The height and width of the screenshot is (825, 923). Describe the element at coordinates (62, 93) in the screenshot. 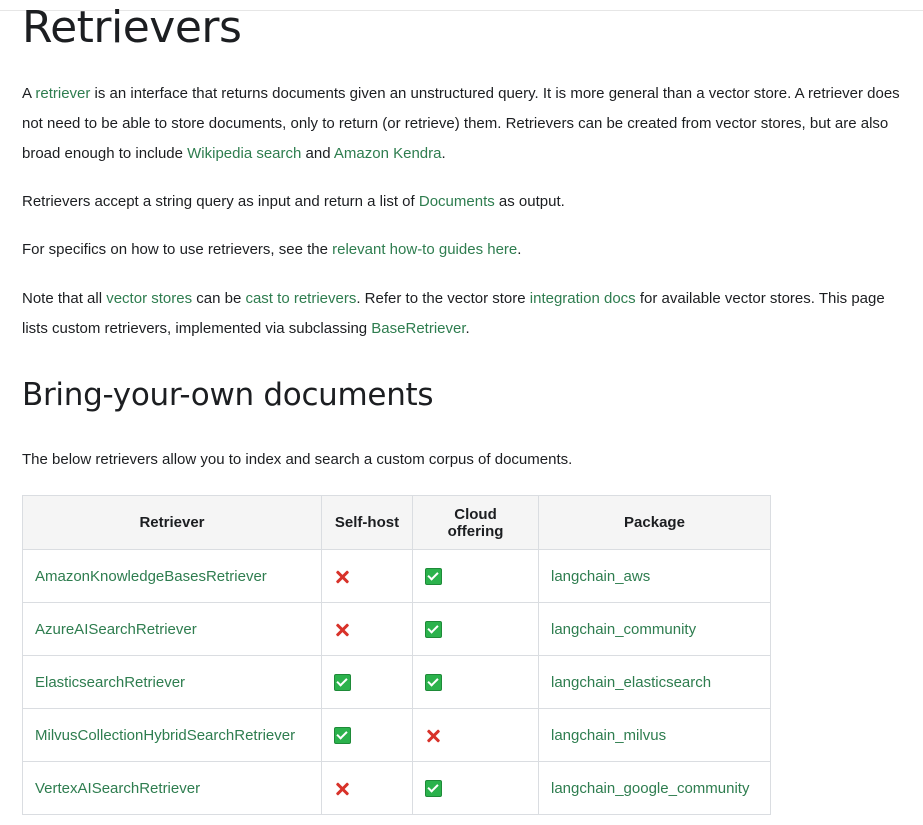

I see `retriever-link: retriever` at that location.